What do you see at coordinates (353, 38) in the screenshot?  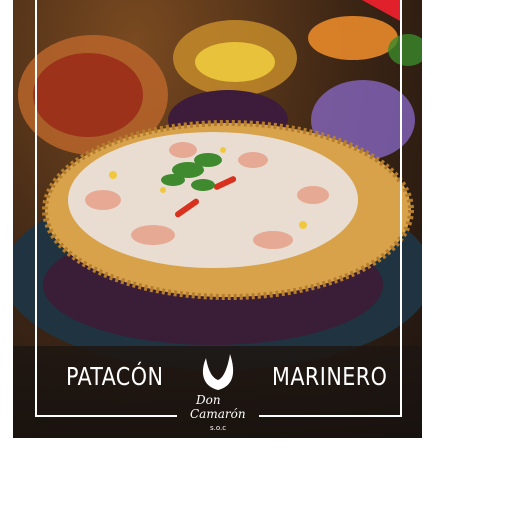 I see `background-orange` at bounding box center [353, 38].